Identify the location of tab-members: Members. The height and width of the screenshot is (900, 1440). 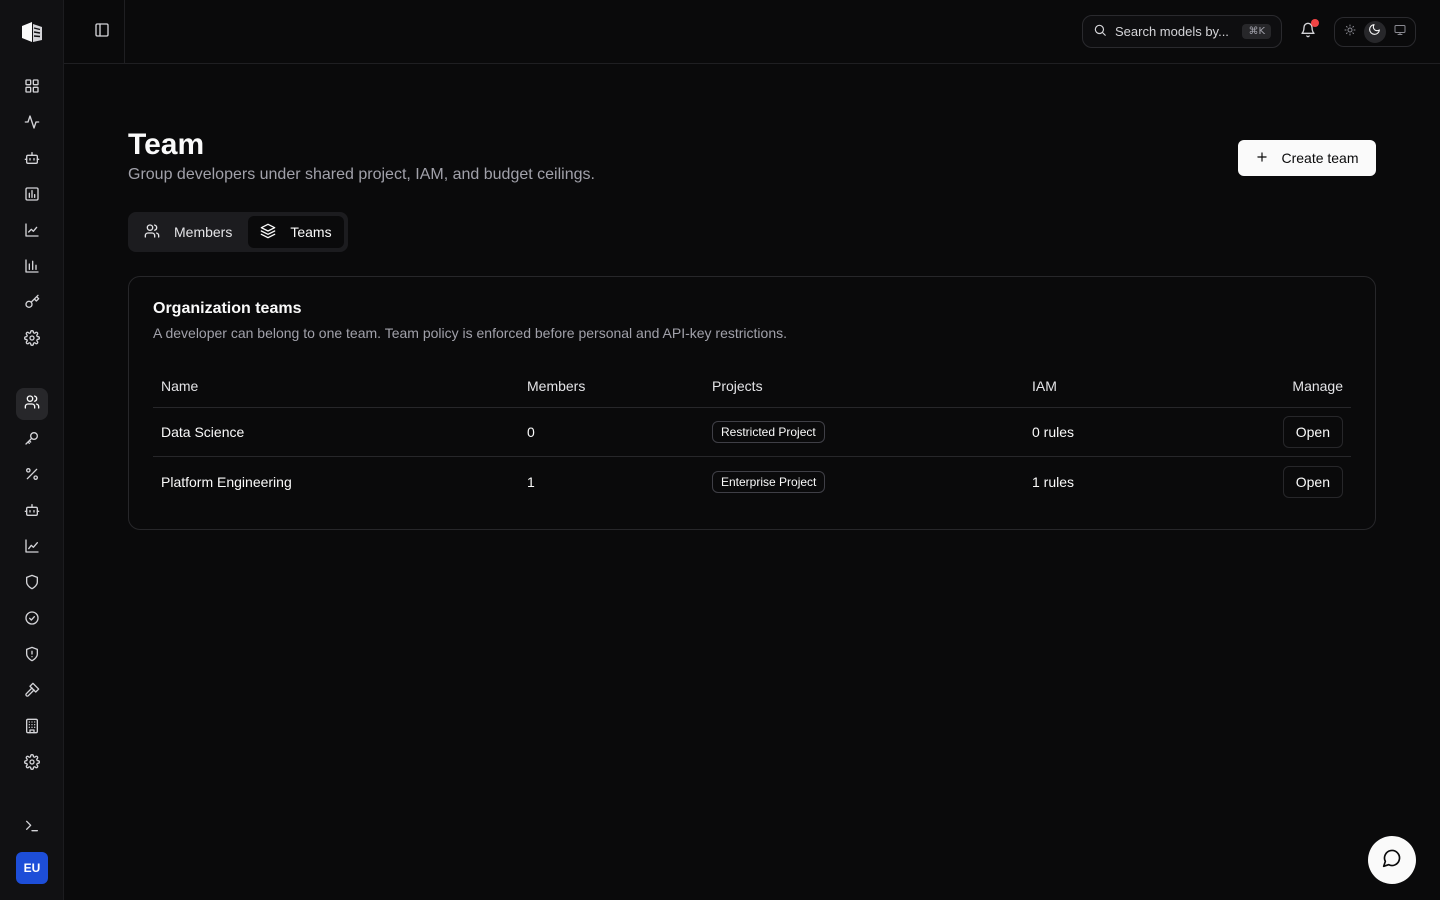
(188, 232).